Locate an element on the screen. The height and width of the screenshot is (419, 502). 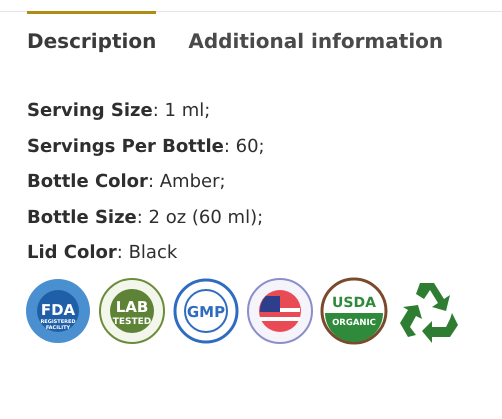
spec-line: Lid Color: Black is located at coordinates (102, 253).